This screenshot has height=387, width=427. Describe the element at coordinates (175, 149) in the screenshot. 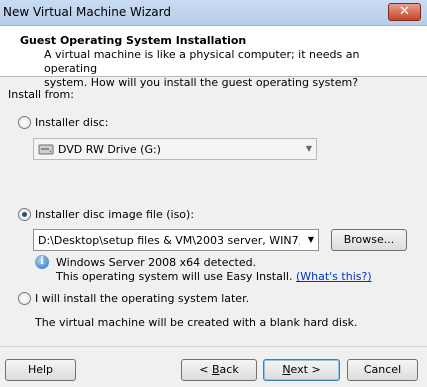

I see `drive-select: DVD RW Drive (G:) ▼` at that location.